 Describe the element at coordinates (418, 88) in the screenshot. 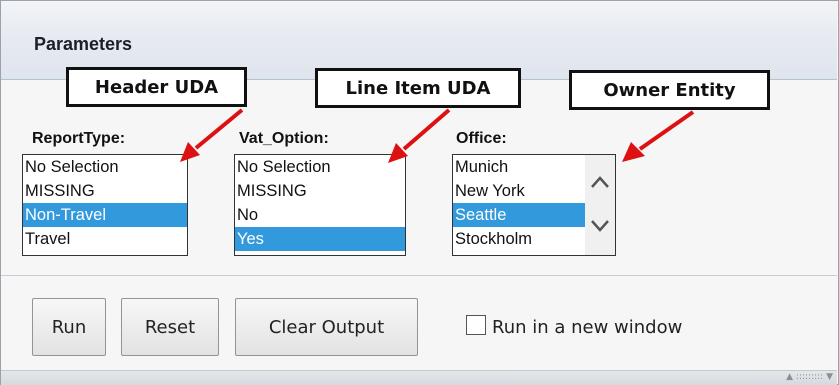

I see `callout-line-item-uda: Line Item UDA` at that location.